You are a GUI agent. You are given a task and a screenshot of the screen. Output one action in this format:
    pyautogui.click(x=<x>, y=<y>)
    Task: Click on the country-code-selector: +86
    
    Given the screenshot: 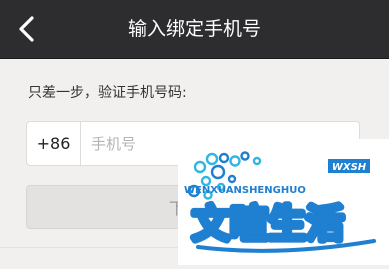 What is the action you would take?
    pyautogui.click(x=54, y=143)
    